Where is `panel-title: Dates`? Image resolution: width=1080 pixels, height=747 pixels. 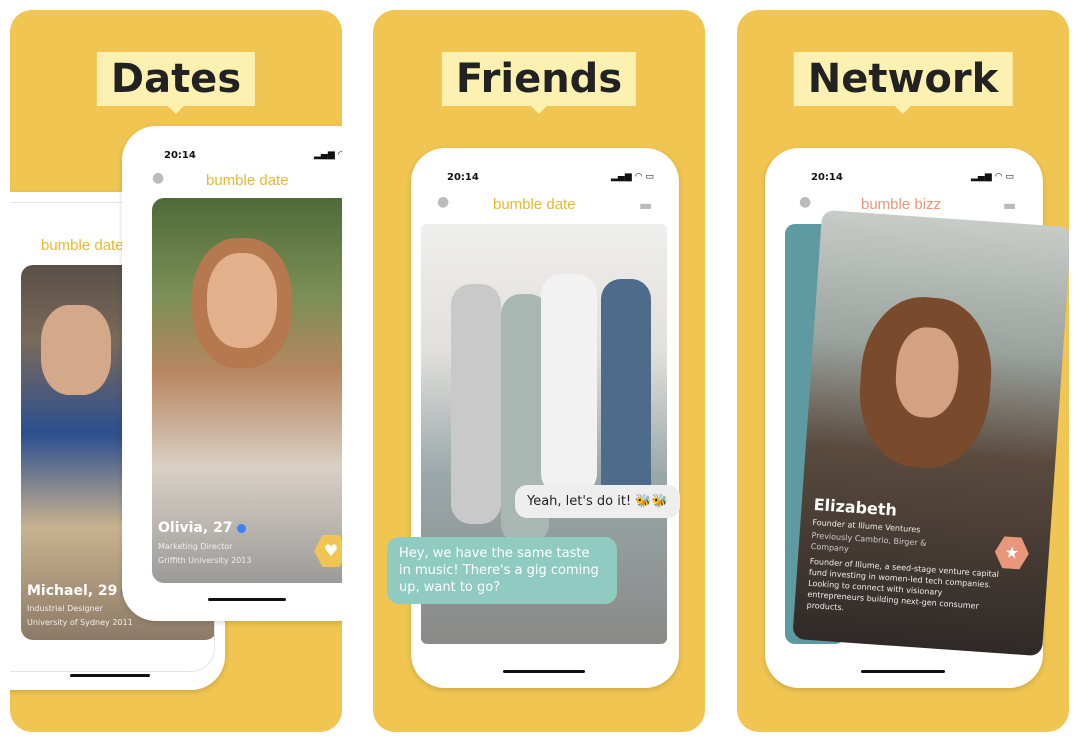
panel-title: Dates is located at coordinates (176, 83).